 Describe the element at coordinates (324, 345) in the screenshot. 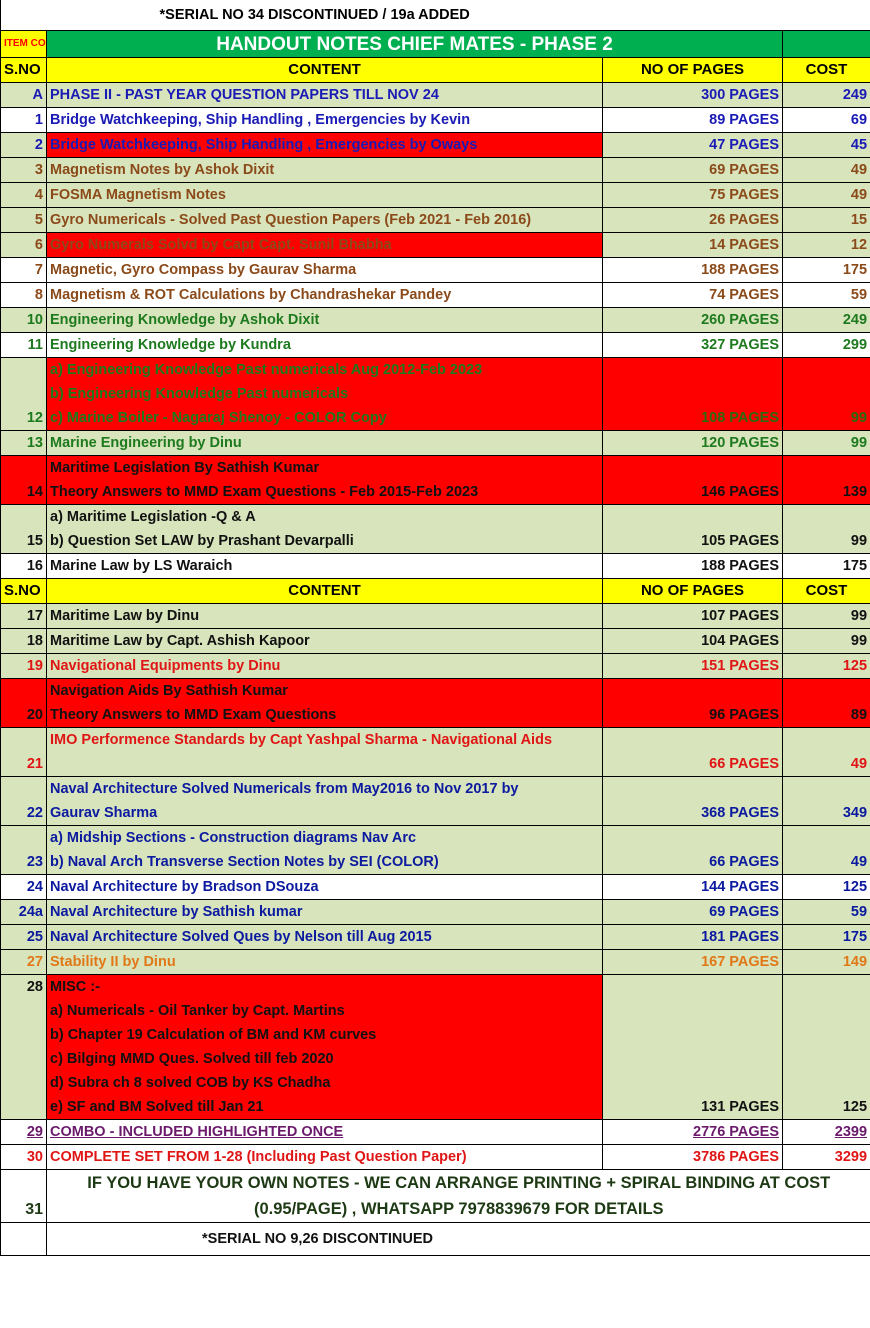

I see `row-content: Engineering Knowledge by Kundra` at that location.